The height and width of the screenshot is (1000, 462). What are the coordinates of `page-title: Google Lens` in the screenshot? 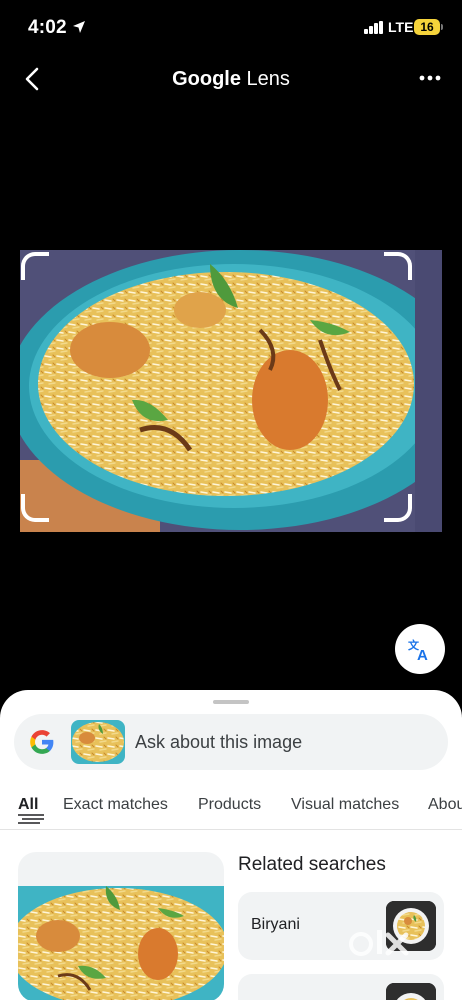 It's located at (231, 79).